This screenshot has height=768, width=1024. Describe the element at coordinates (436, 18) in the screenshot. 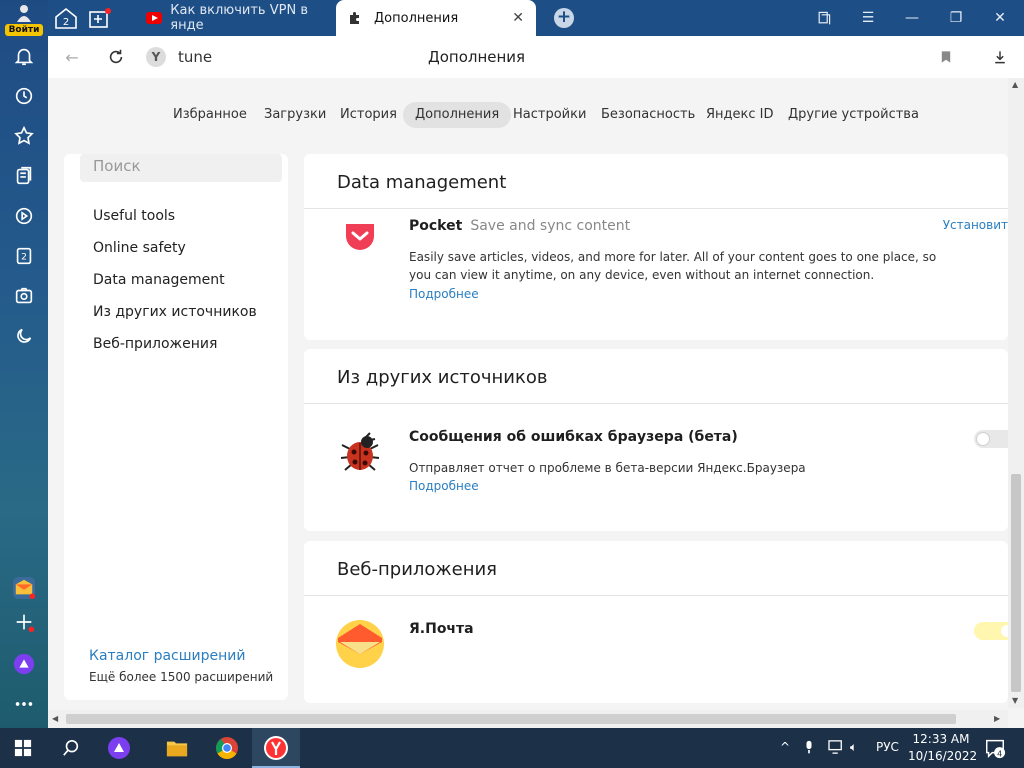

I see `tab-extensions: Дополнения ✕` at that location.